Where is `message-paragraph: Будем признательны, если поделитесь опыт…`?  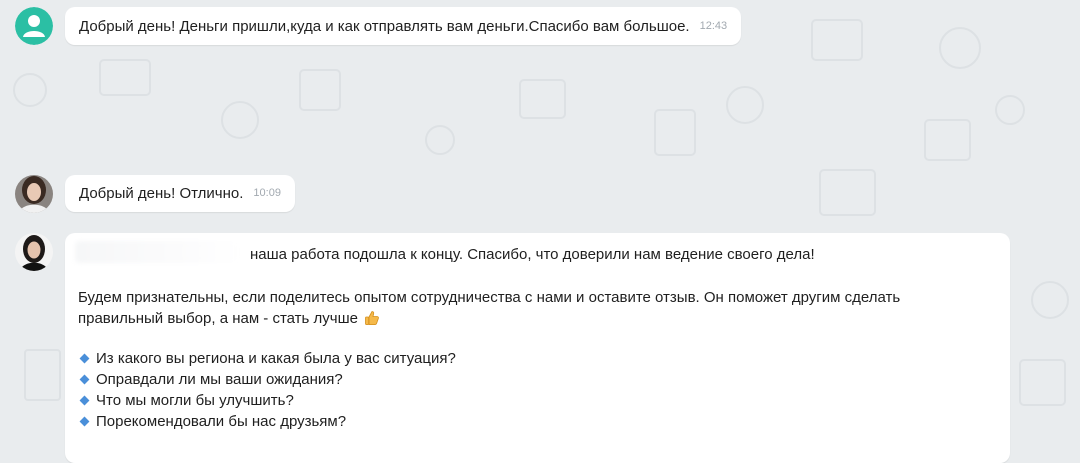 message-paragraph: Будем признательны, если поделитесь опыт… is located at coordinates (528, 308).